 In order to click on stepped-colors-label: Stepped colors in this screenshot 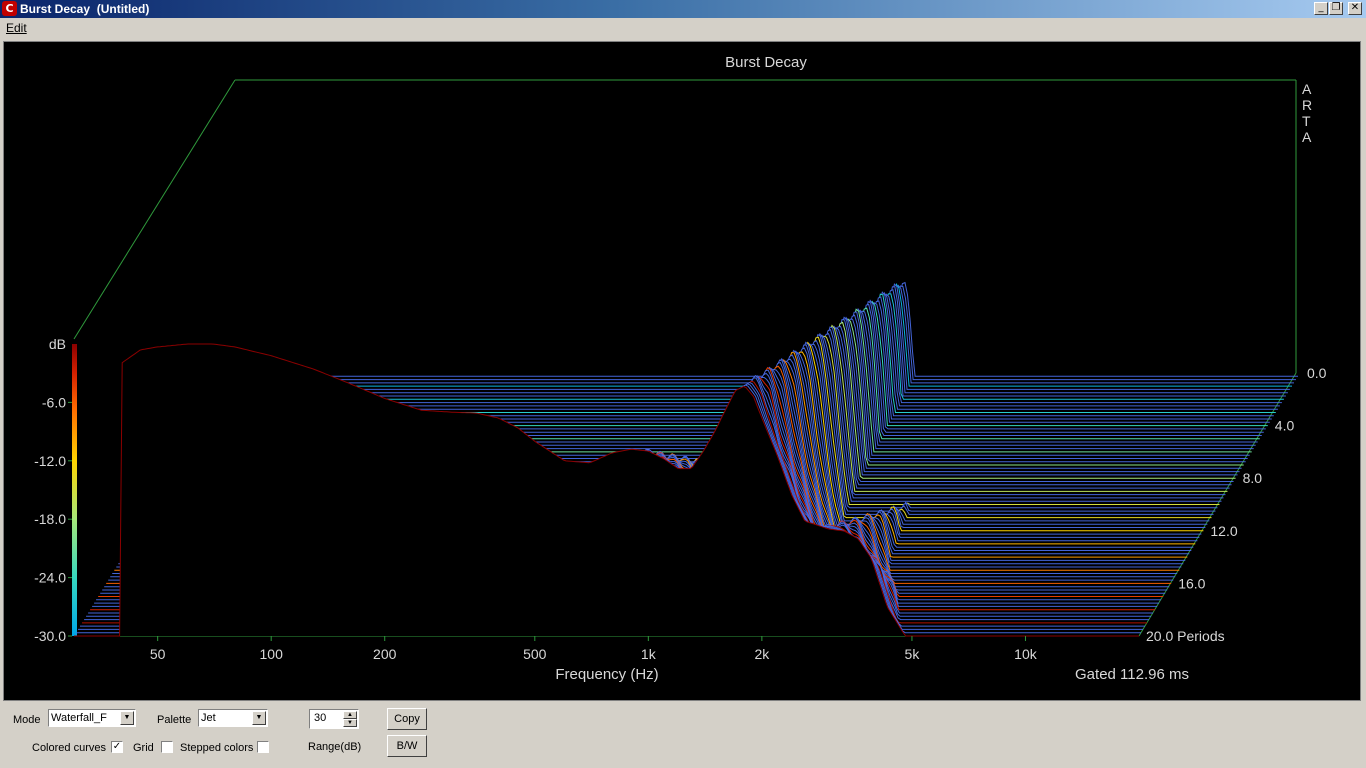, I will do `click(217, 748)`.